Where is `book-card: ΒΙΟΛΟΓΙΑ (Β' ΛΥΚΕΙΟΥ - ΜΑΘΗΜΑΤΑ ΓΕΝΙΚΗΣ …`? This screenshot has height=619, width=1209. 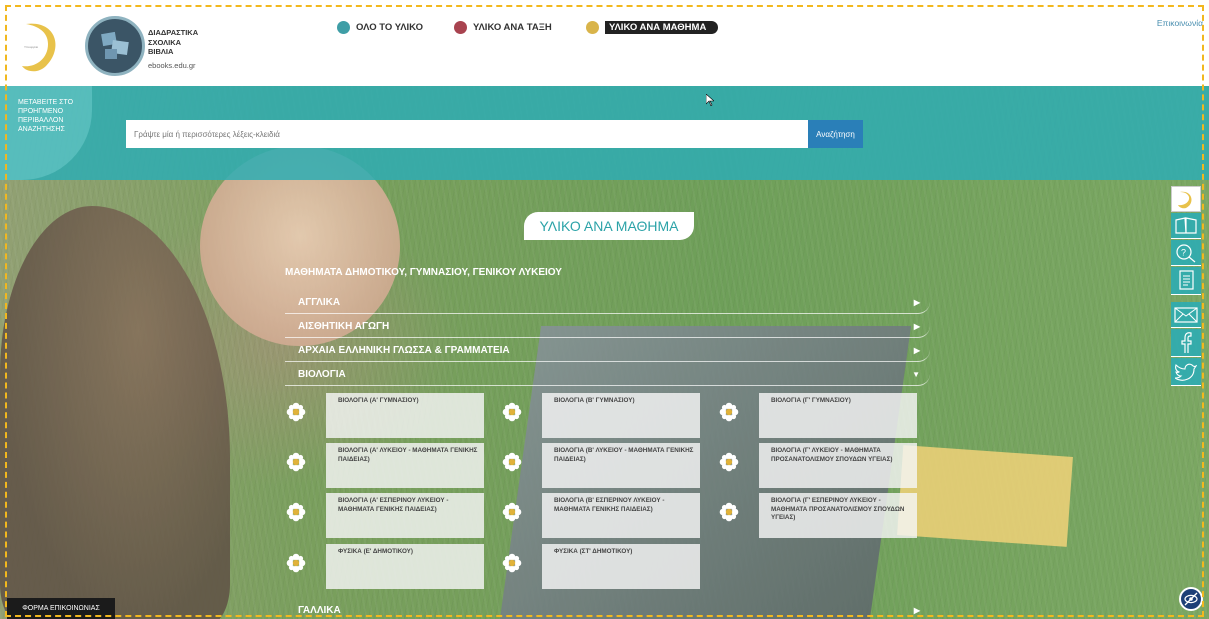
book-card: ΒΙΟΛΟΓΙΑ (Β' ΛΥΚΕΙΟΥ - ΜΑΘΗΜΑΤΑ ΓΕΝΙΚΗΣ … is located at coordinates (621, 465).